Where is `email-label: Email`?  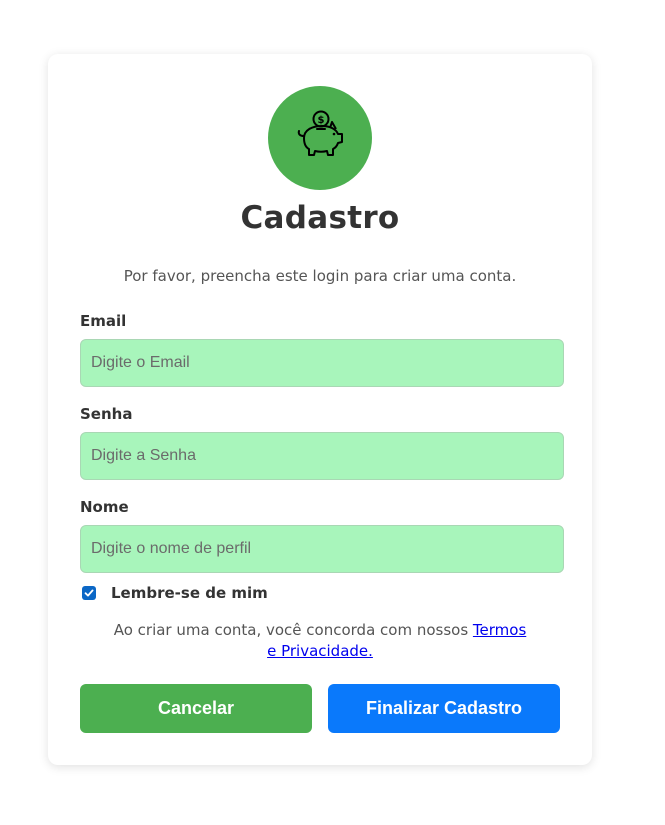 email-label: Email is located at coordinates (103, 321).